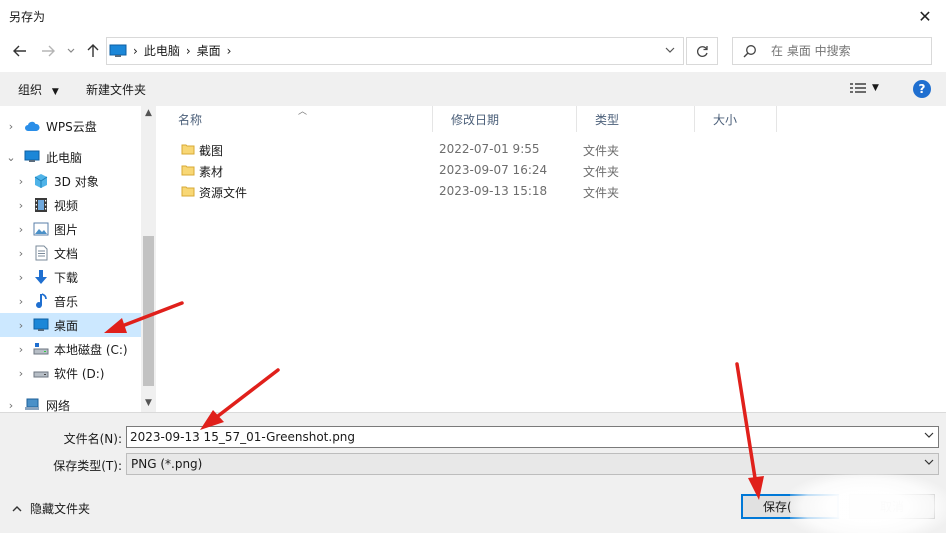  Describe the element at coordinates (532, 464) in the screenshot. I see `filetype-select: PNG (*.png)` at that location.